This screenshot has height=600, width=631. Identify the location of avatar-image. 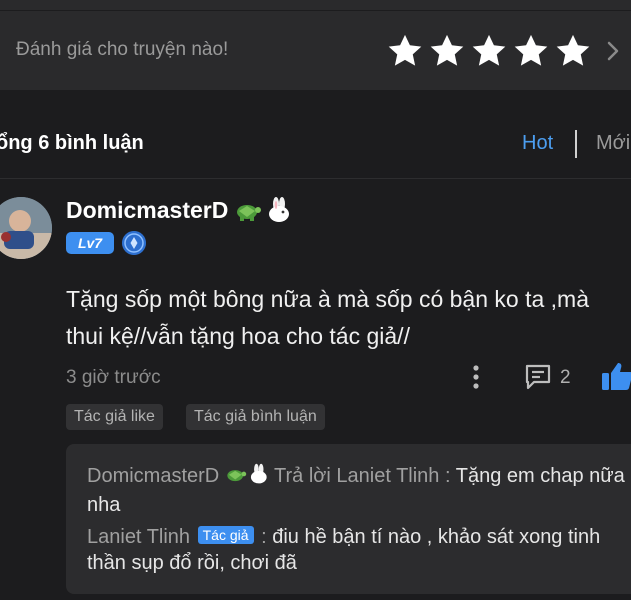
(26, 228).